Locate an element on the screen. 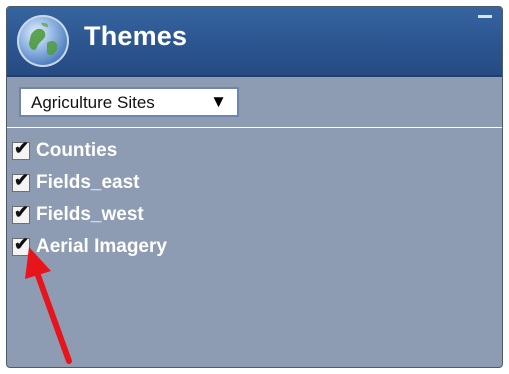  chevron-down-icon: ▼ is located at coordinates (218, 101).